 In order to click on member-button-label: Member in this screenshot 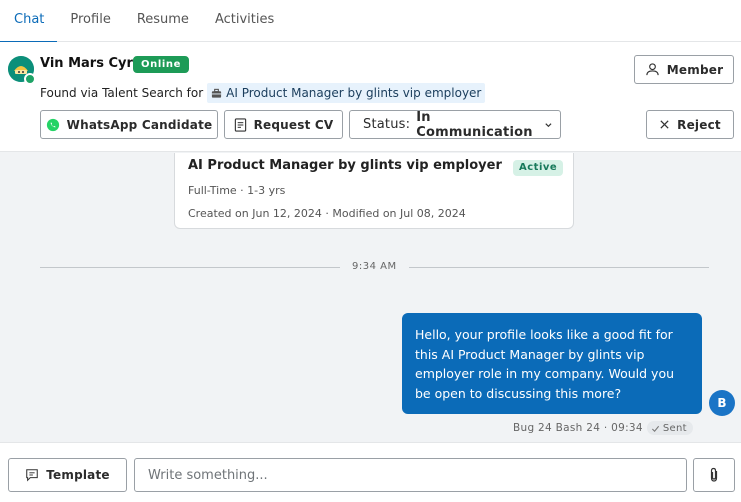, I will do `click(695, 69)`.